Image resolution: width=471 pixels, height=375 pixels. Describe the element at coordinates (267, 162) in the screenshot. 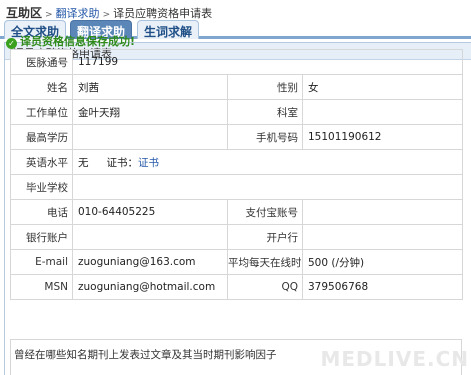

I see `english-level-cell: 无 证书：证书` at that location.